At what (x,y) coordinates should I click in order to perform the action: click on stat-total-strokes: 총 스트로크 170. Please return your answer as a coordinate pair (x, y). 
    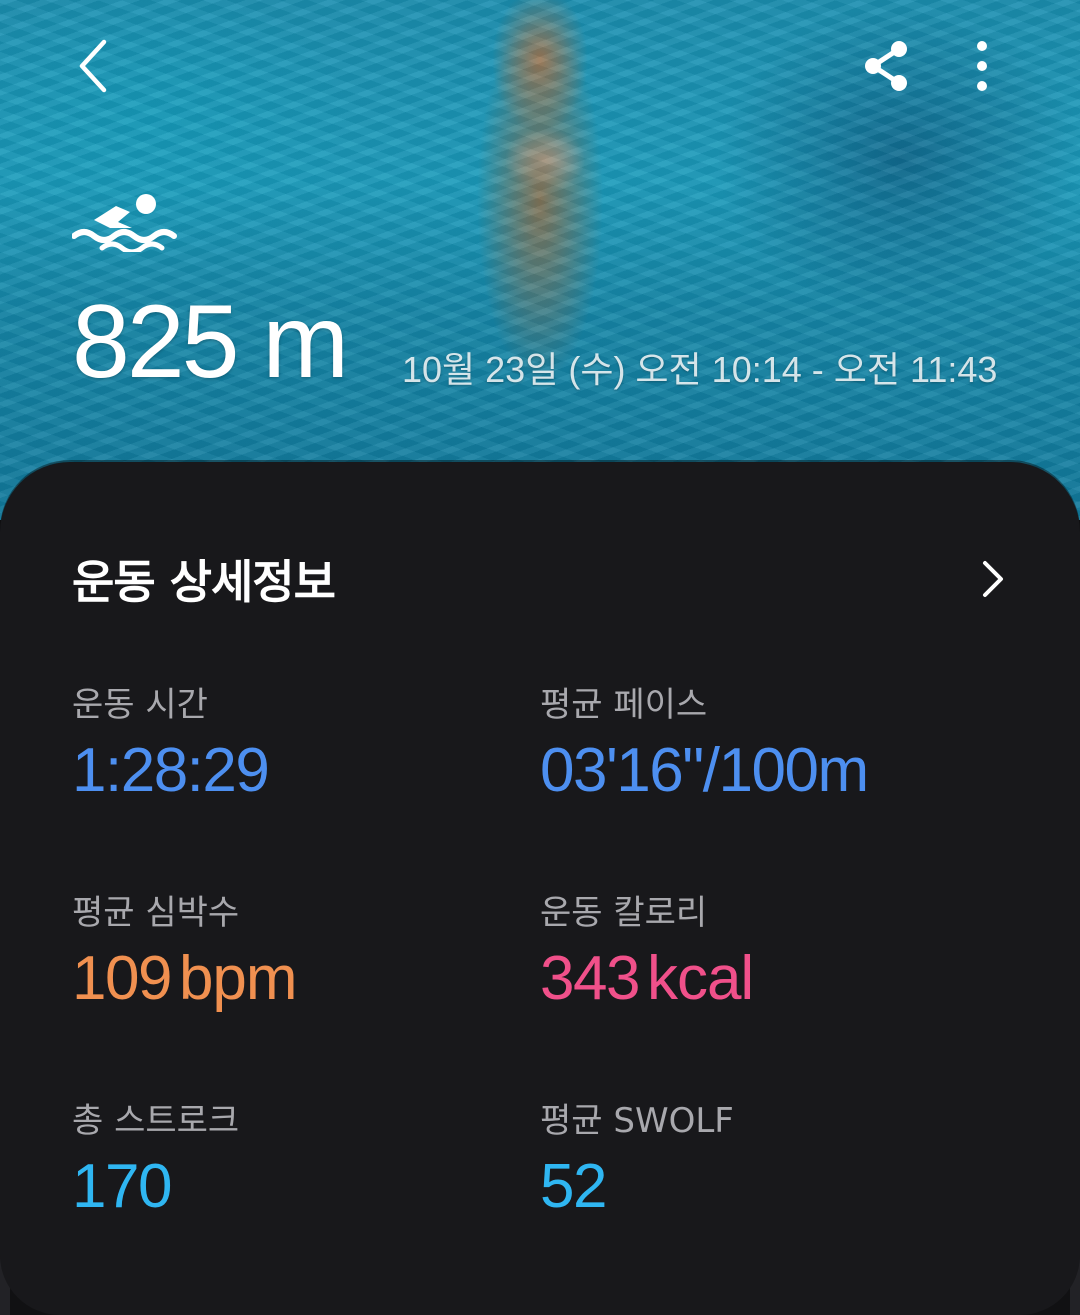
    Looking at the image, I should click on (155, 1161).